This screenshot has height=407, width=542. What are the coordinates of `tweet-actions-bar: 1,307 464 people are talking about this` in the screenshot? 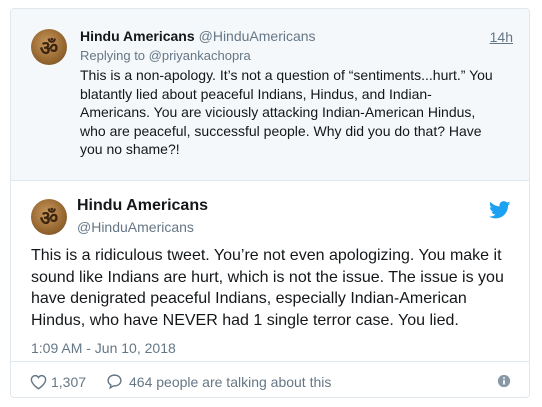 It's located at (270, 379).